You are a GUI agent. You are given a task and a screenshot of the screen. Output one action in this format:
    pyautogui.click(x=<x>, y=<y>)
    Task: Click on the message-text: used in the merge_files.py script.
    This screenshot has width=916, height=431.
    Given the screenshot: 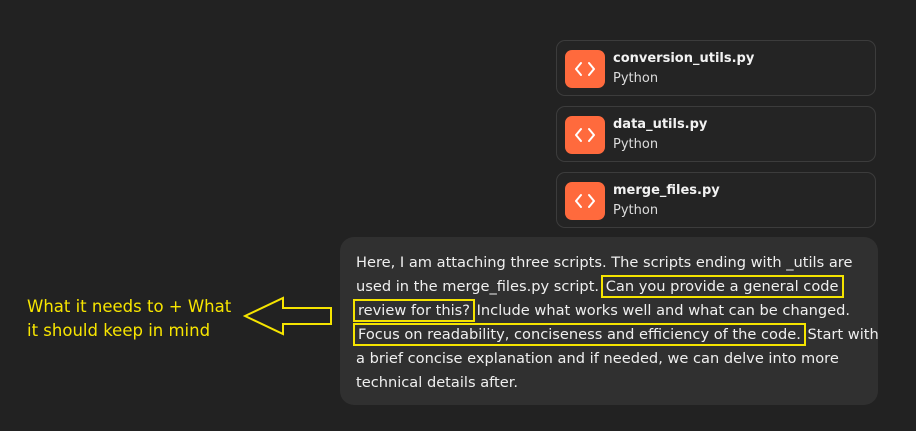 What is the action you would take?
    pyautogui.click(x=478, y=286)
    